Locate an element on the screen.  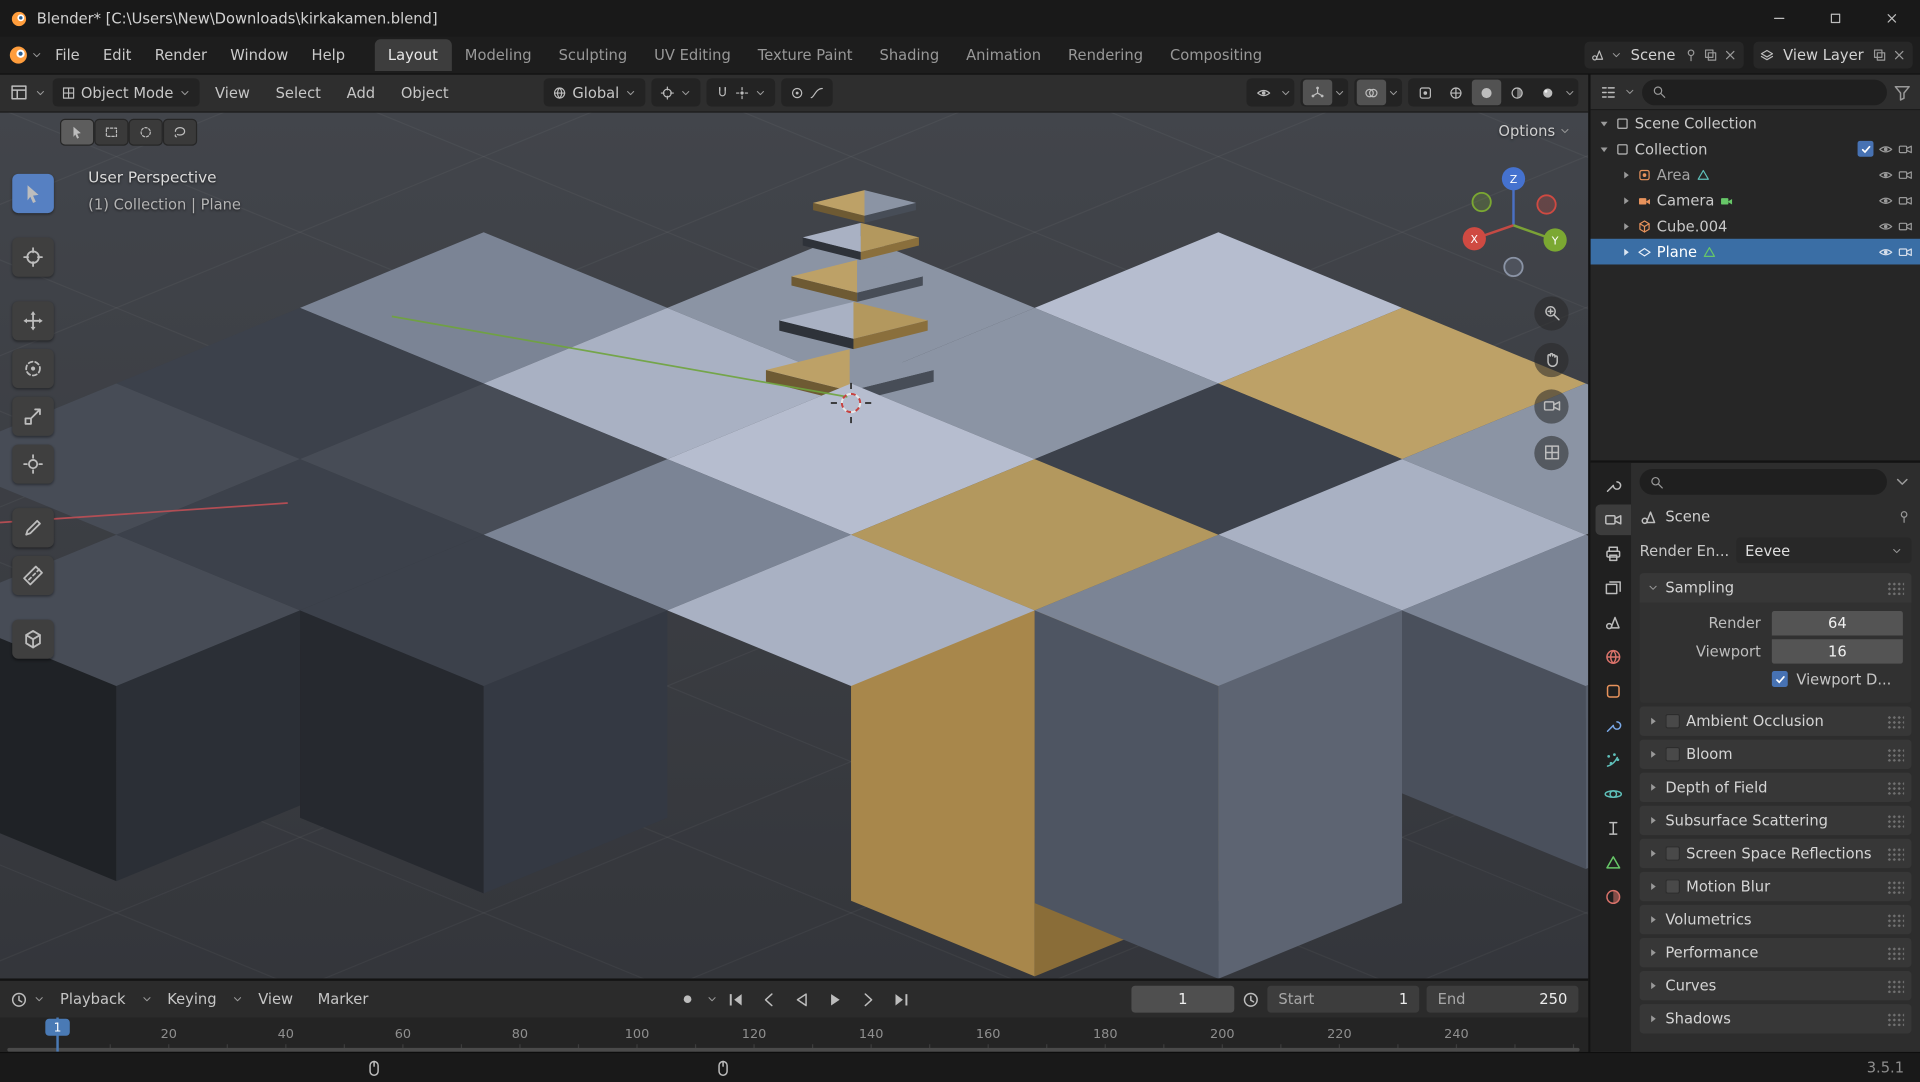
outliner-row-cube004: Cube.004 is located at coordinates (1755, 226).